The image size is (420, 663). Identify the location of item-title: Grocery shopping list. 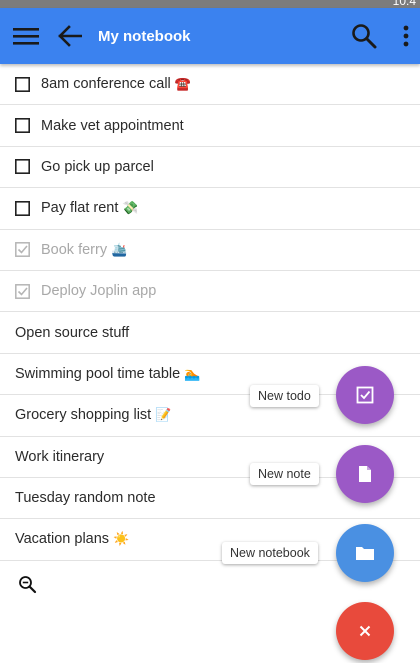
(83, 415).